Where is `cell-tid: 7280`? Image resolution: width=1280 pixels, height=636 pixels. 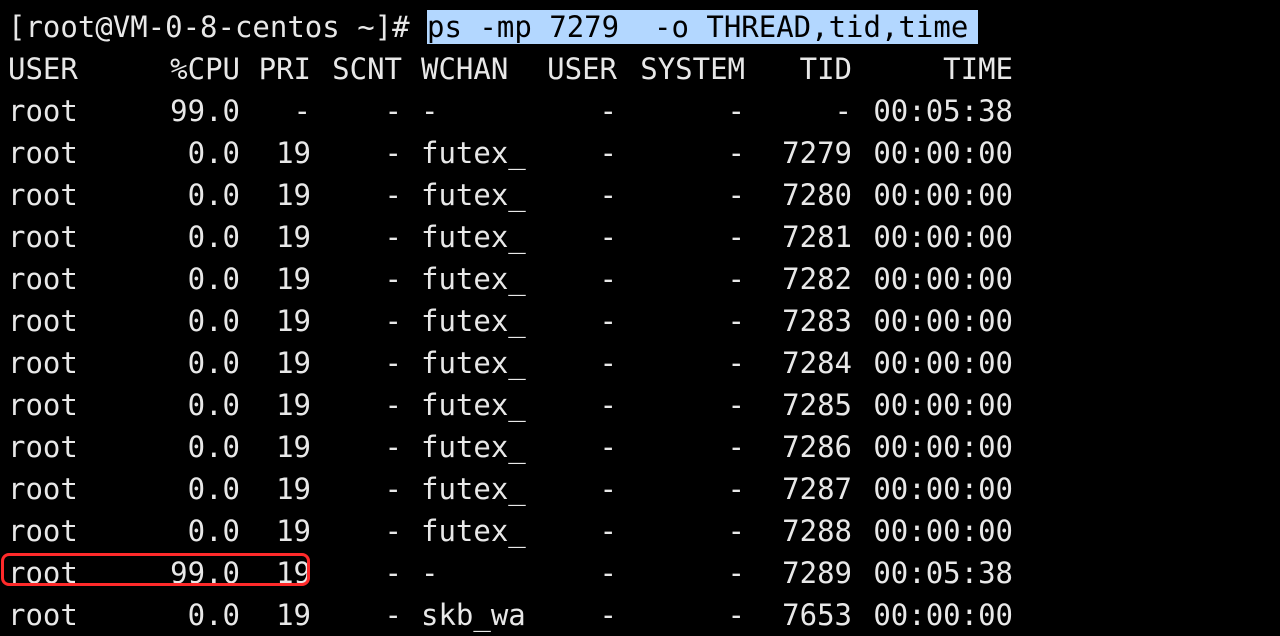 cell-tid: 7280 is located at coordinates (817, 195).